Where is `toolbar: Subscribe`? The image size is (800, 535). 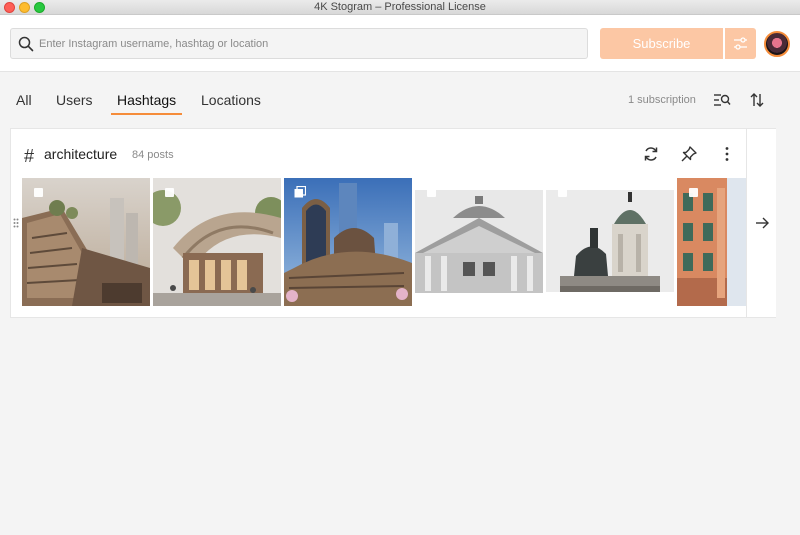
toolbar: Subscribe is located at coordinates (400, 43).